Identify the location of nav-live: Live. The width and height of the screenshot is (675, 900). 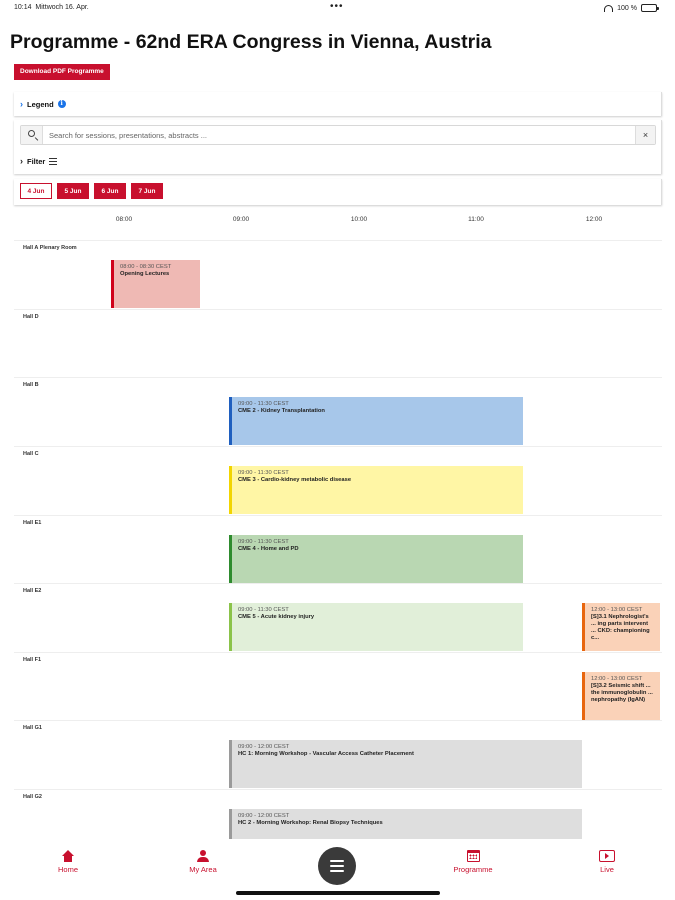
(607, 862).